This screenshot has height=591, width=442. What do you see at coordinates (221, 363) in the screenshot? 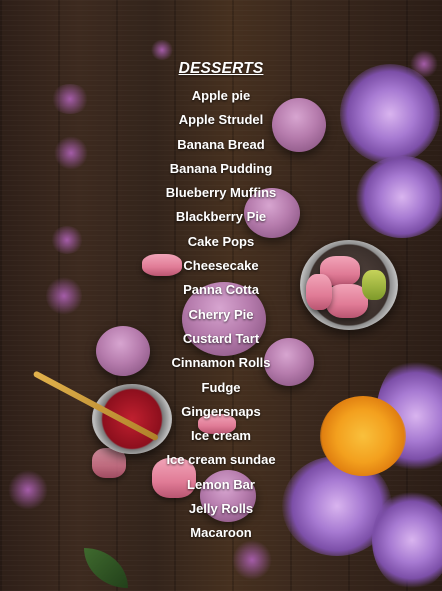
I see `list-item: Cinnamon Rolls` at bounding box center [221, 363].